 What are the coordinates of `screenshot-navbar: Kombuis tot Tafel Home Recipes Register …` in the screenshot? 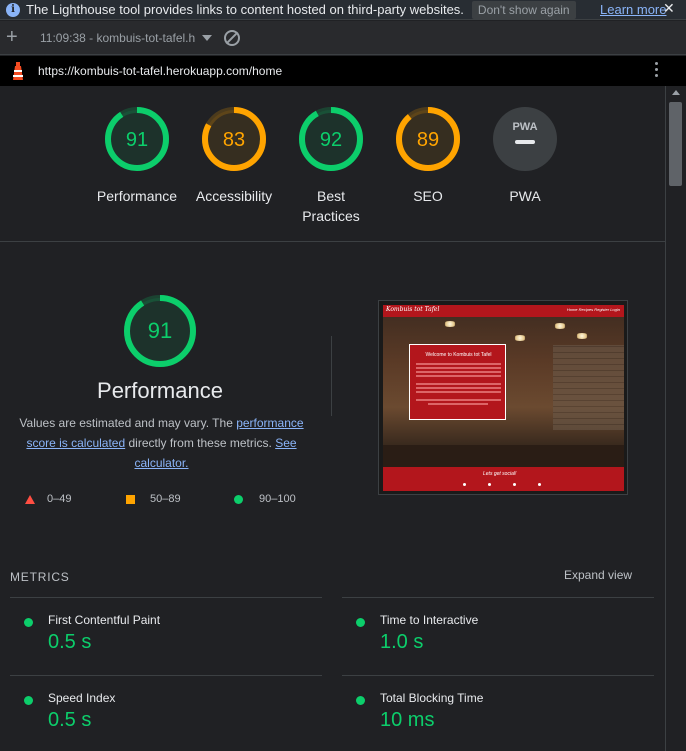 It's located at (503, 311).